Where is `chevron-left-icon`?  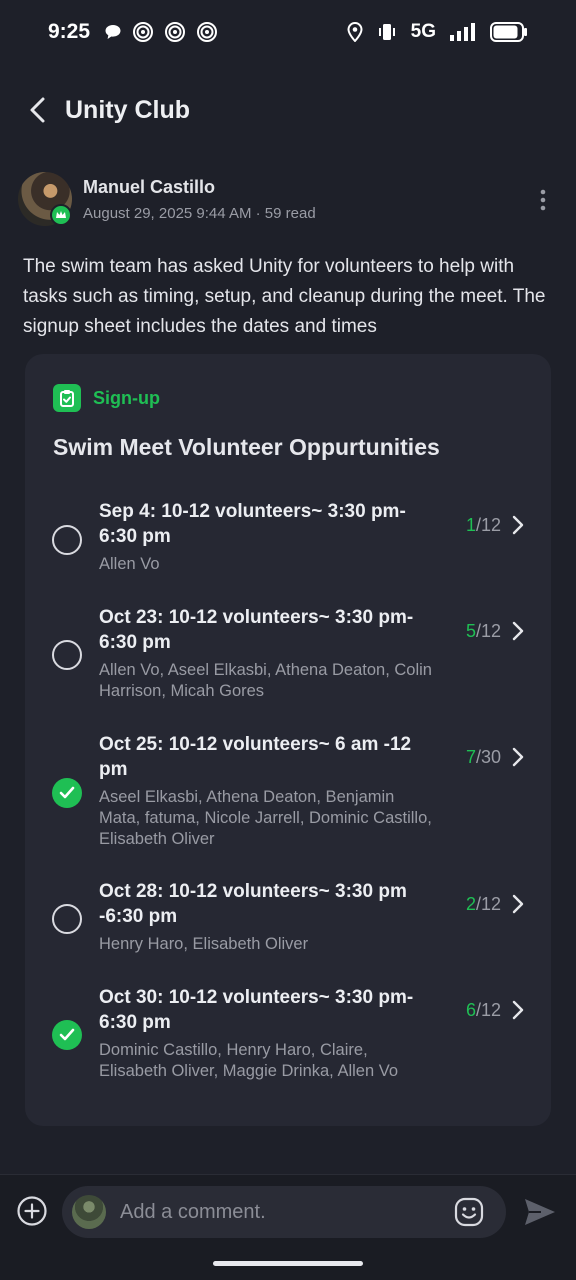
chevron-left-icon is located at coordinates (37, 110).